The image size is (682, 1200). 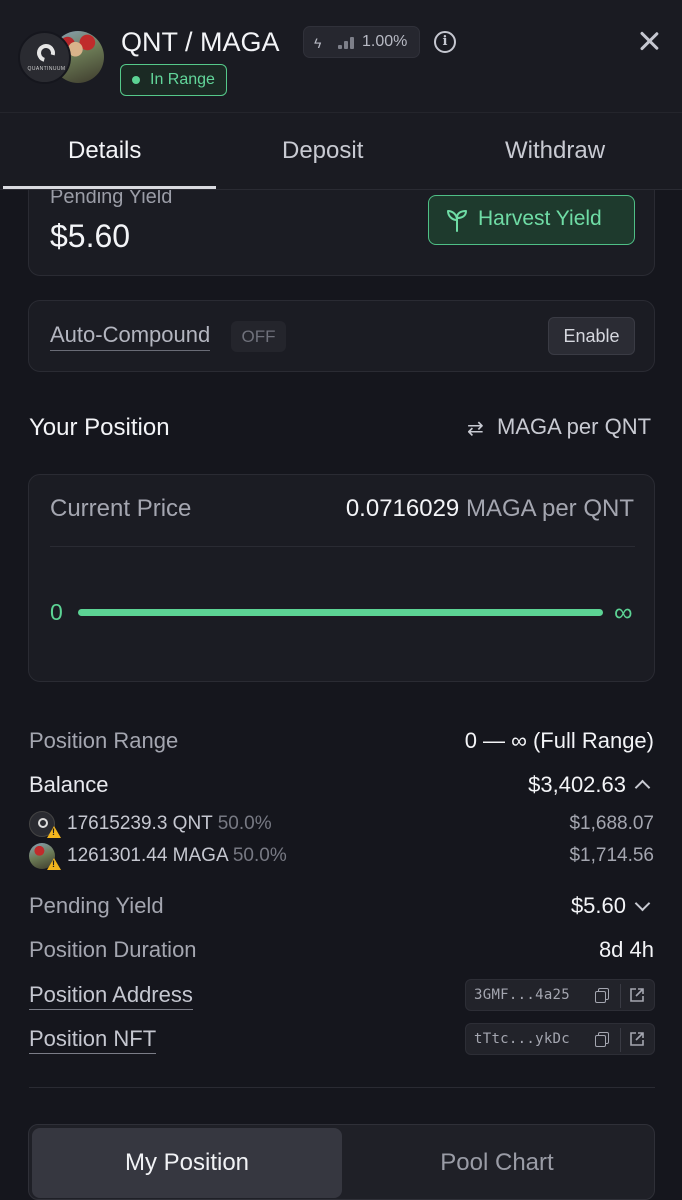 What do you see at coordinates (109, 187) in the screenshot?
I see `active-tab-indicator` at bounding box center [109, 187].